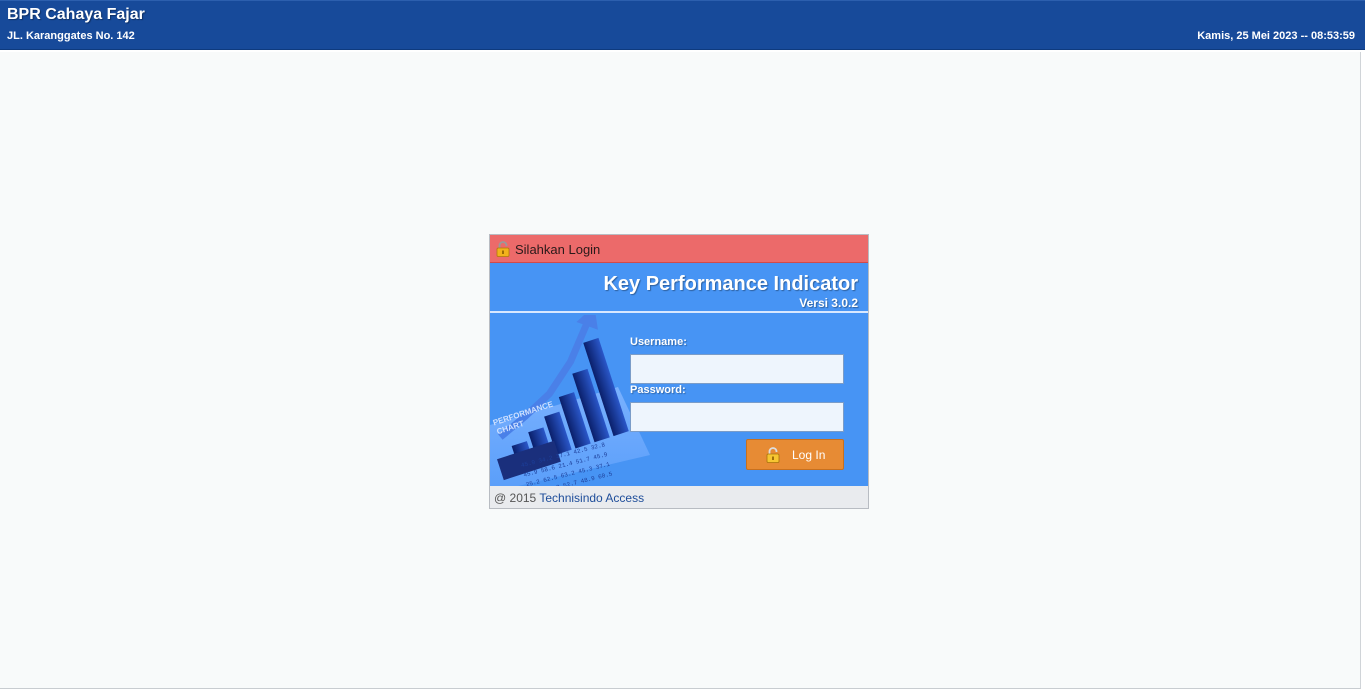 Image resolution: width=1365 pixels, height=694 pixels. I want to click on username-label: Username:, so click(658, 342).